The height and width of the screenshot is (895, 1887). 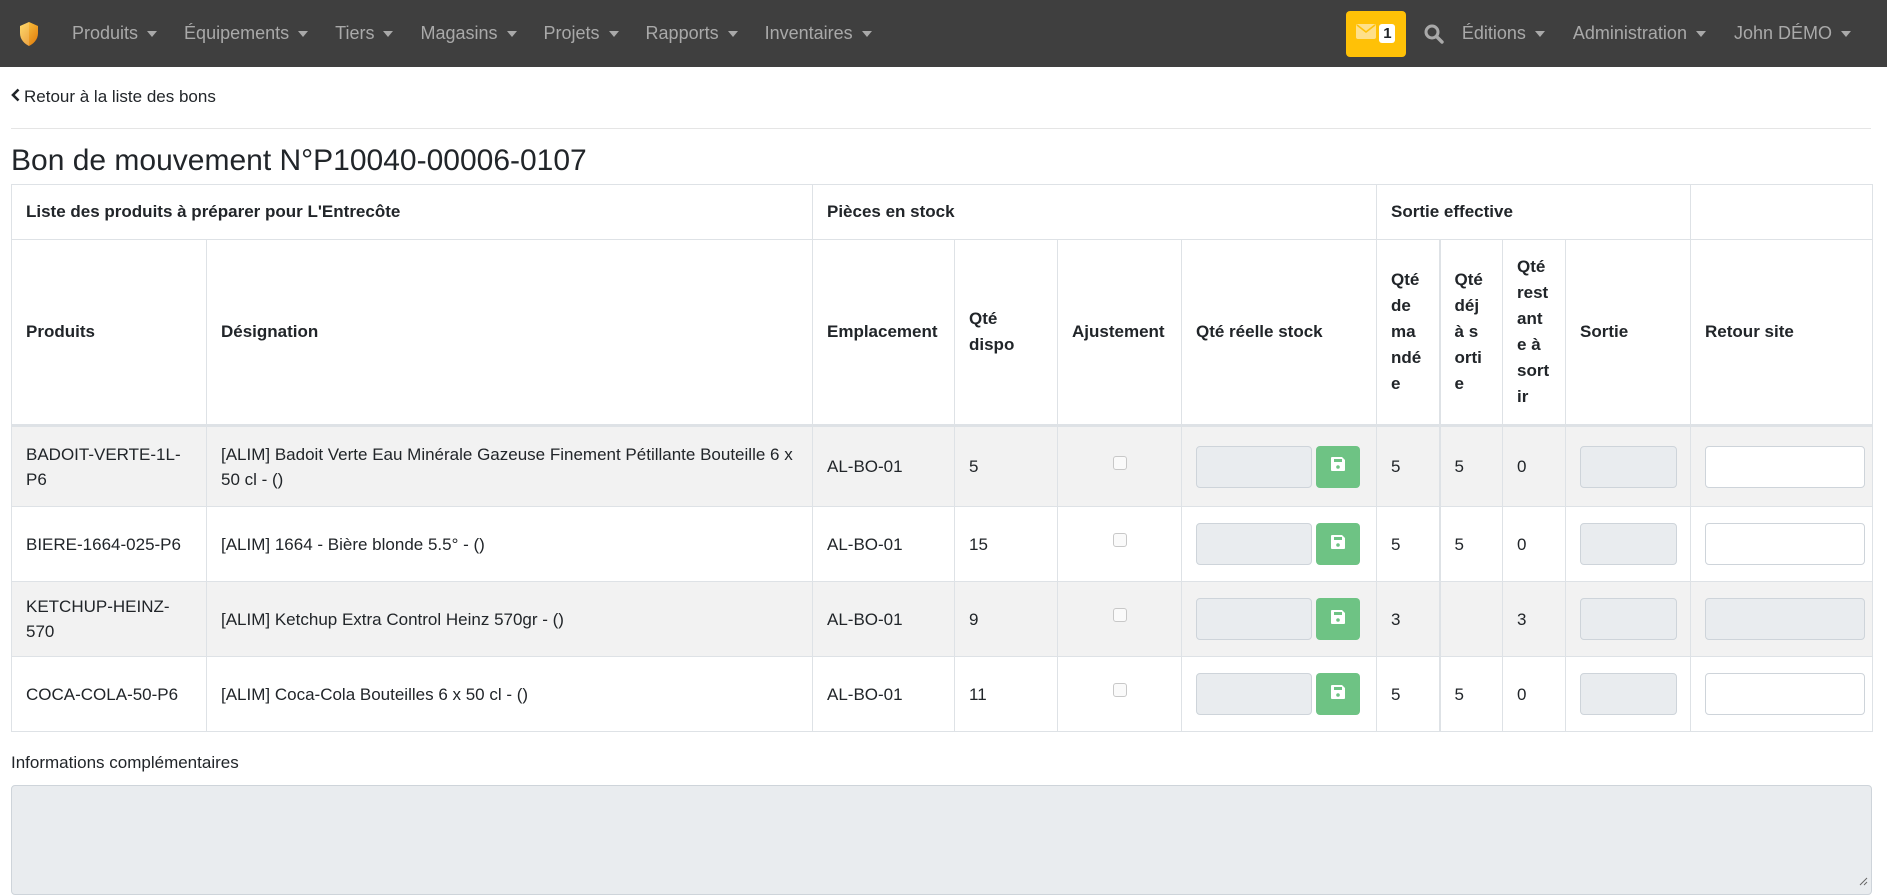 I want to click on col-header-qte-deja-sortie: Qté déjà sortie, so click(x=1471, y=333).